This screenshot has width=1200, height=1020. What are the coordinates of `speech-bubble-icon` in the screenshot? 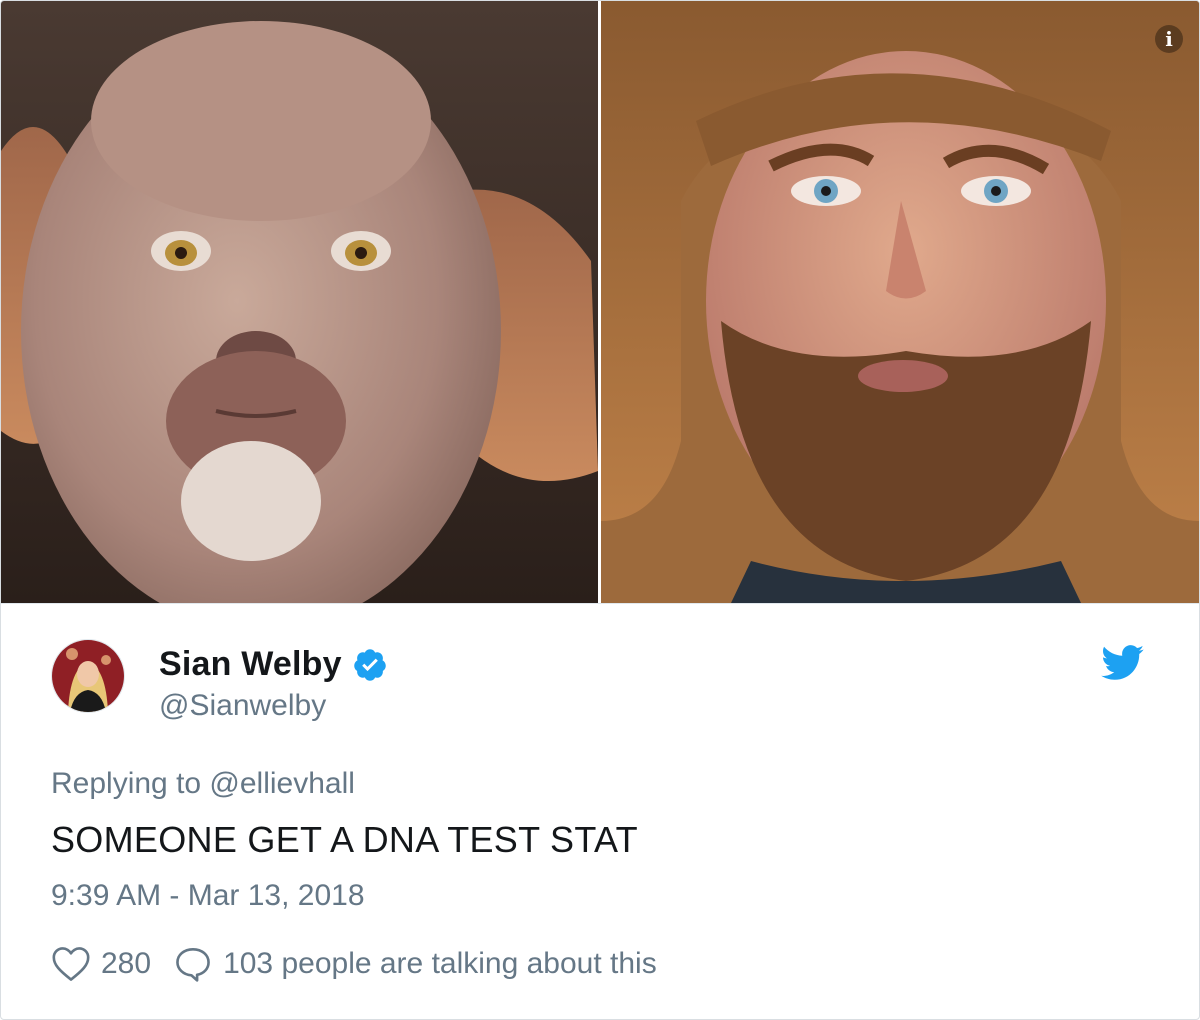 It's located at (193, 964).